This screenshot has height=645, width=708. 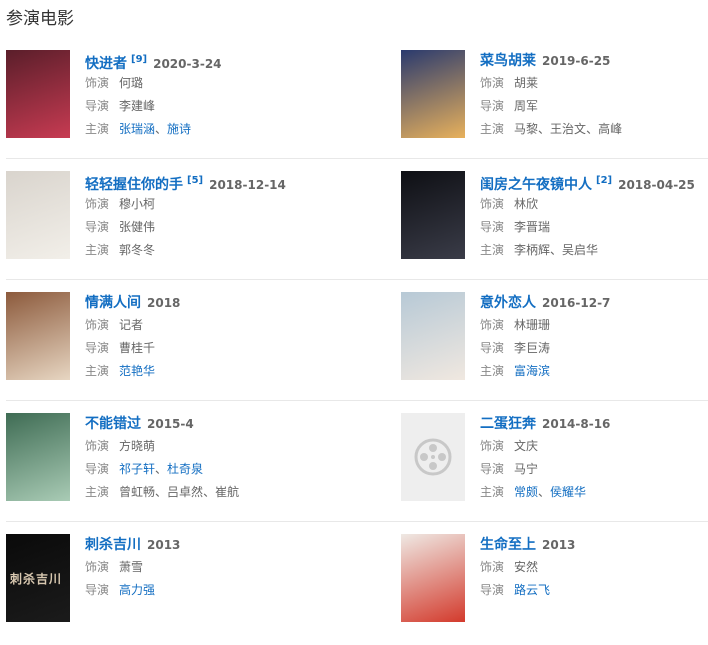 I want to click on cast-field: 主演 李柄辉、吴启华, so click(x=594, y=250).